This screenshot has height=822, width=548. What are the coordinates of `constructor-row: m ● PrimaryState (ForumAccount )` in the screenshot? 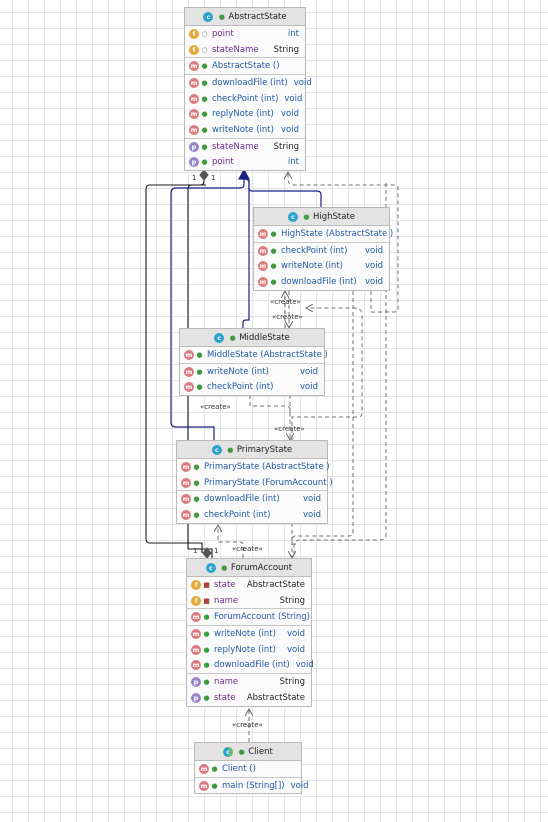 It's located at (255, 483).